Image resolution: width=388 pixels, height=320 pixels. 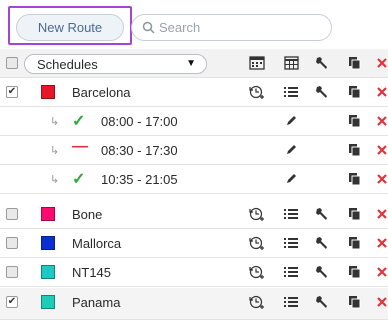 I want to click on schedule-time: 08:30 - 17:30, so click(x=139, y=150).